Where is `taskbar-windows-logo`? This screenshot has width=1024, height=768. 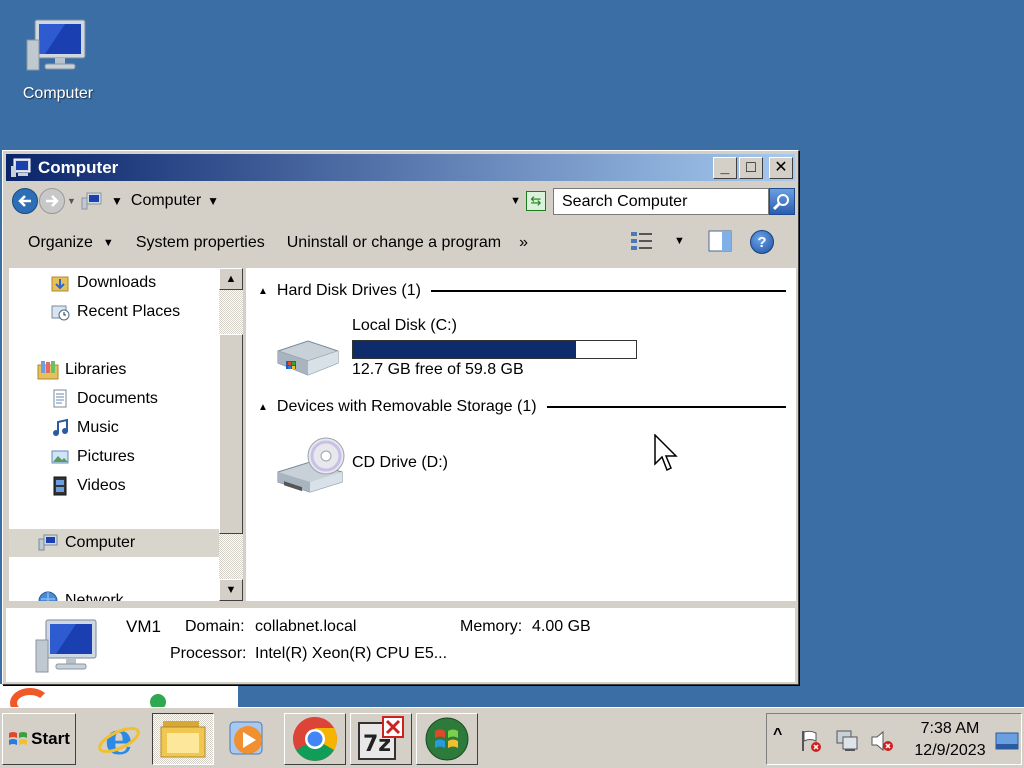
taskbar-windows-logo is located at coordinates (447, 739).